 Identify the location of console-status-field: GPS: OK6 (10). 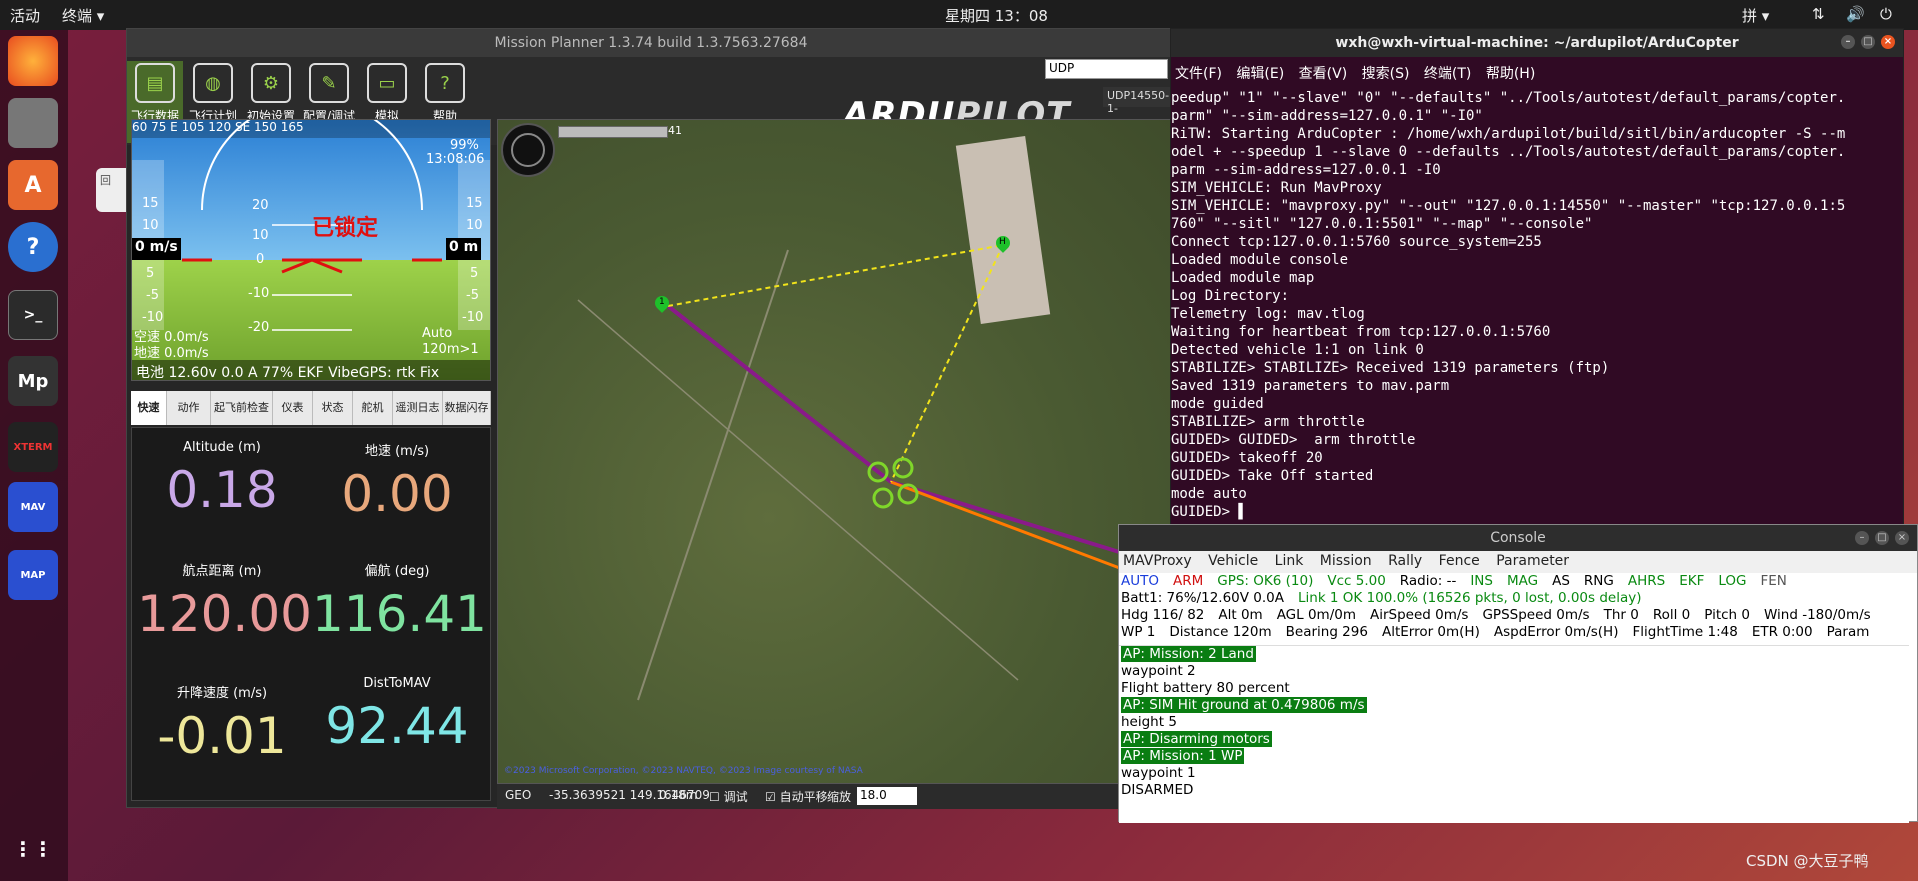
(1265, 581).